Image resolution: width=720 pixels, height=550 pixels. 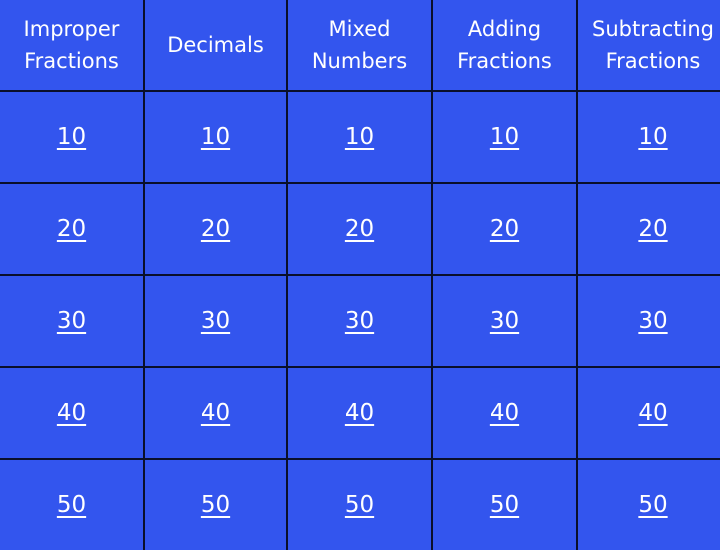 I want to click on category-header: Mixed Numbers, so click(x=359, y=45).